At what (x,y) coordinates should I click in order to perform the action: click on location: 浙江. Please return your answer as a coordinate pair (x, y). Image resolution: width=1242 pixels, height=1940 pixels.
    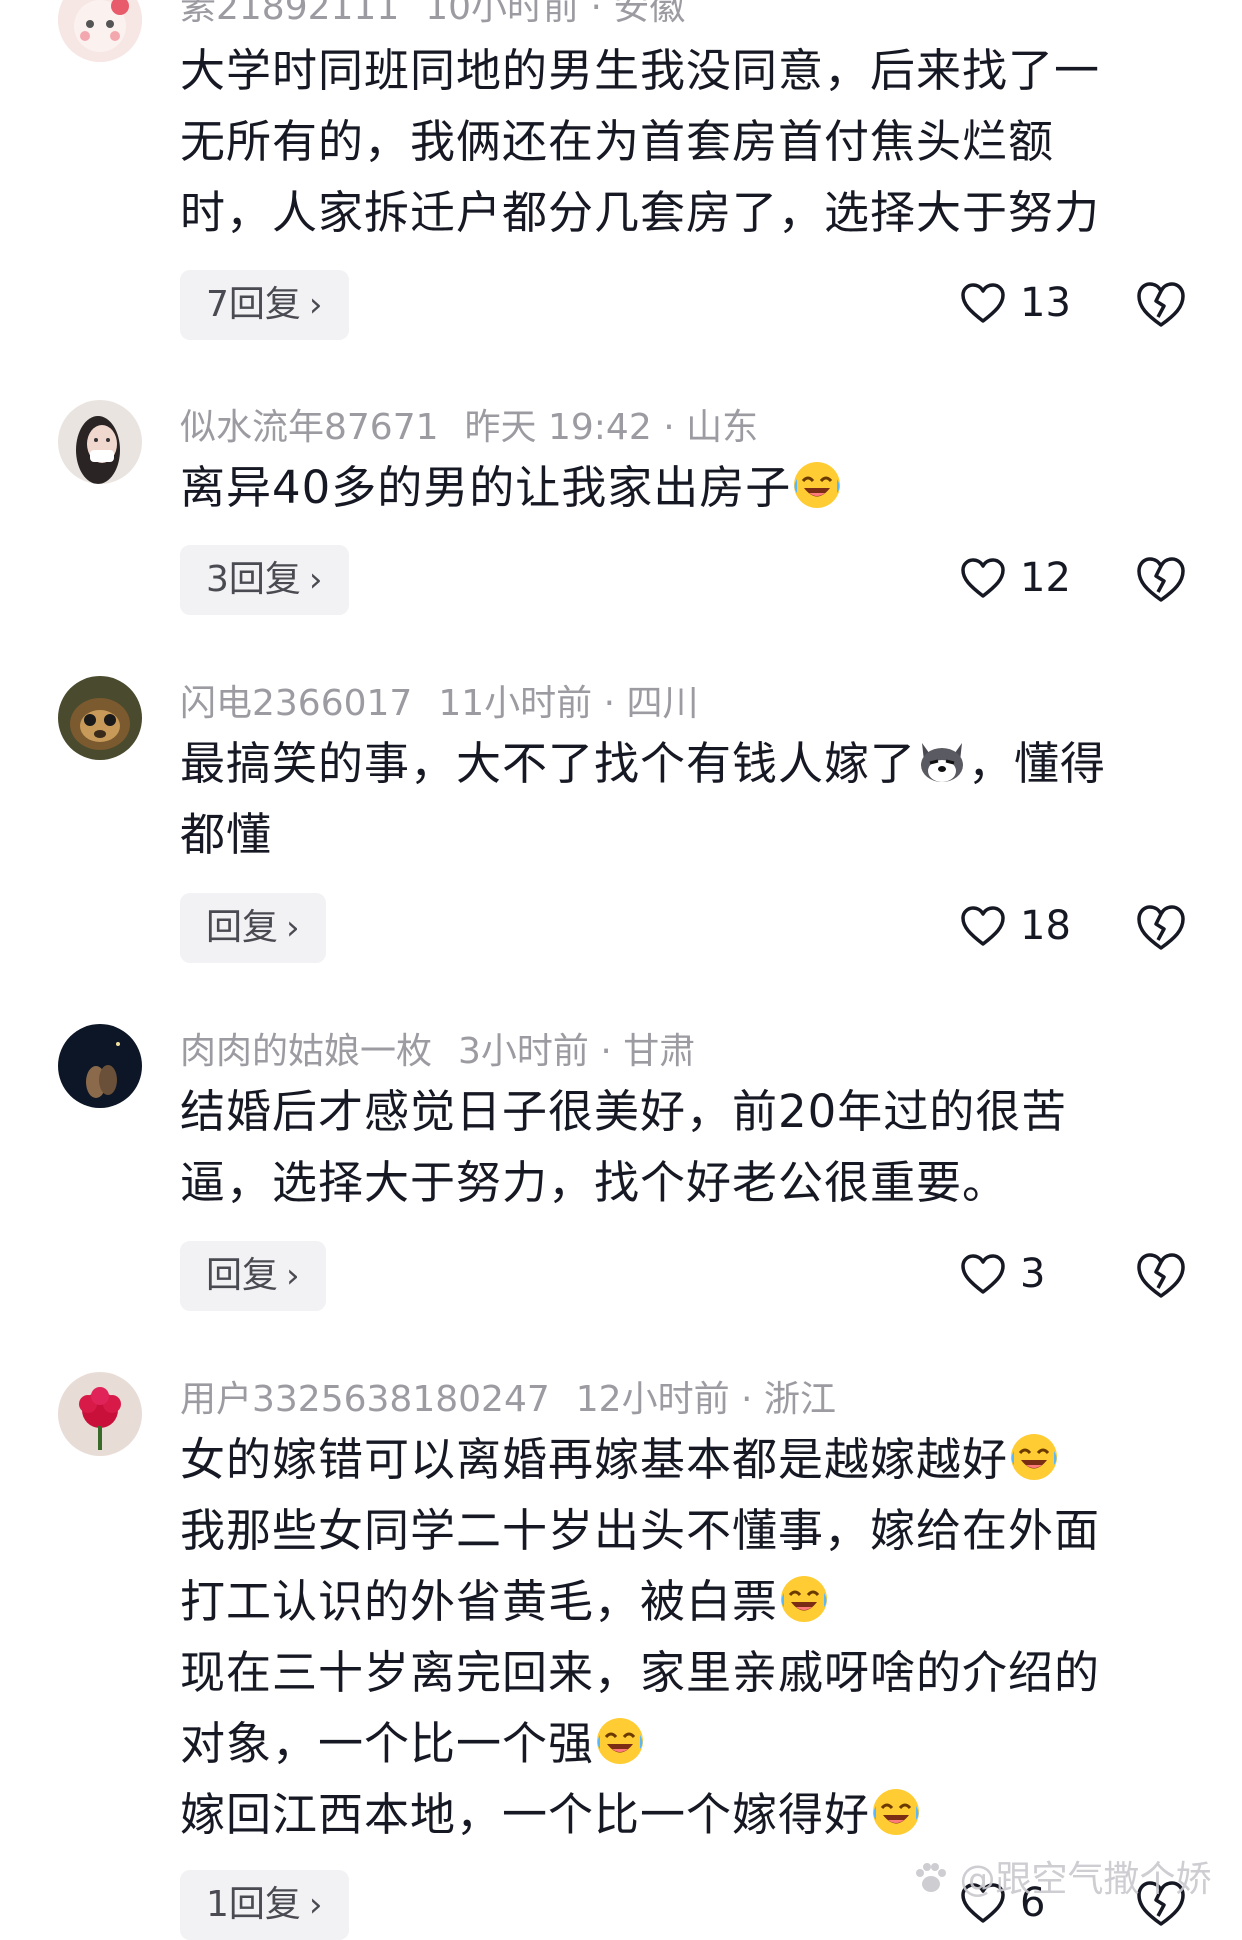
    Looking at the image, I should click on (799, 1399).